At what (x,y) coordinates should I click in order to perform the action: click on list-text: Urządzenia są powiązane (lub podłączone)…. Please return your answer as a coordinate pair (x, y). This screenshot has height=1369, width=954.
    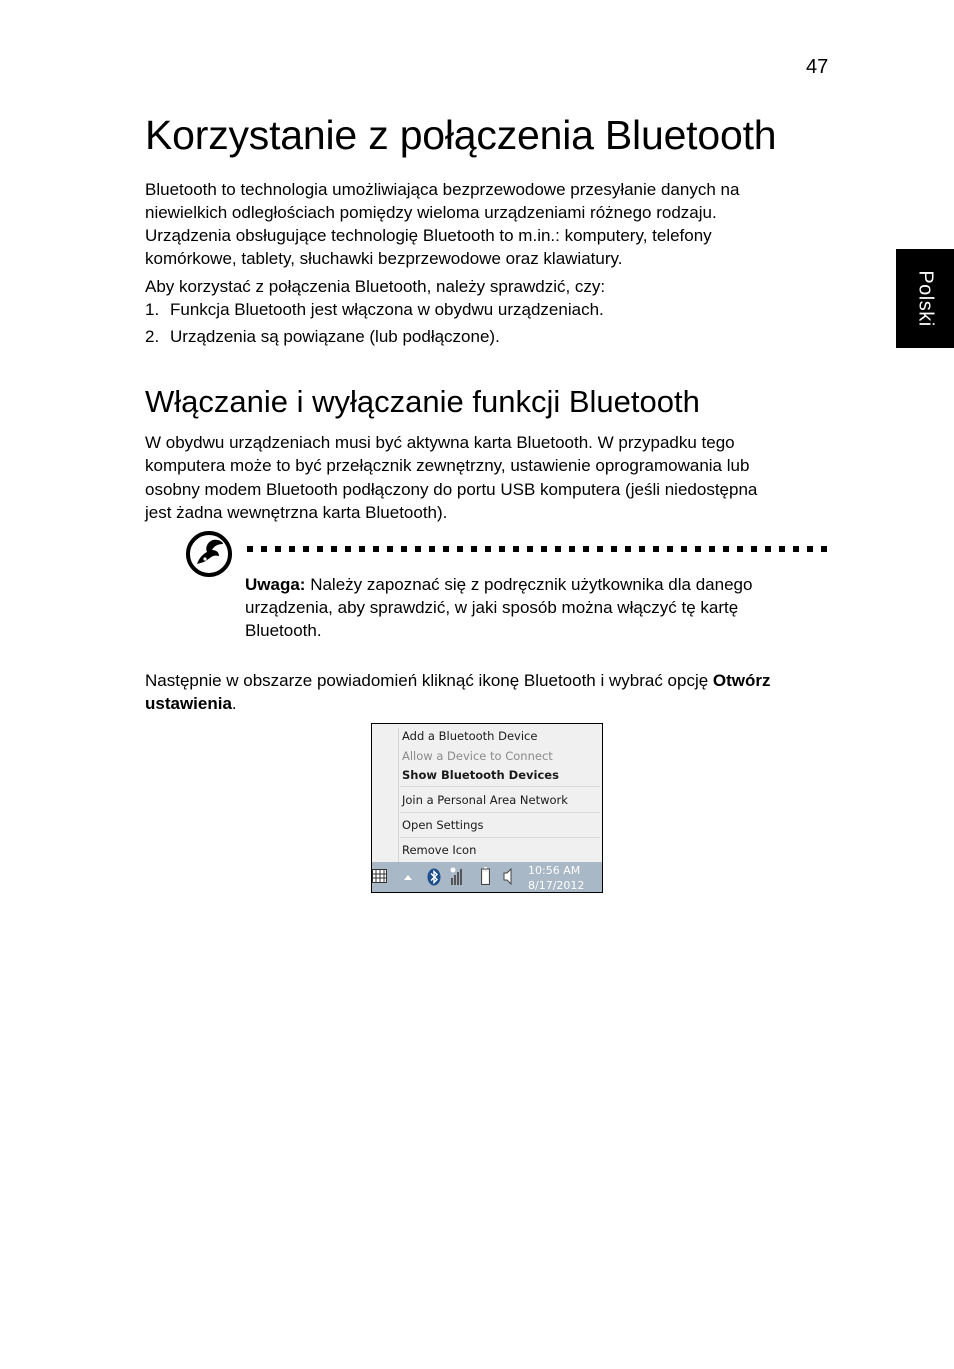
    Looking at the image, I should click on (335, 336).